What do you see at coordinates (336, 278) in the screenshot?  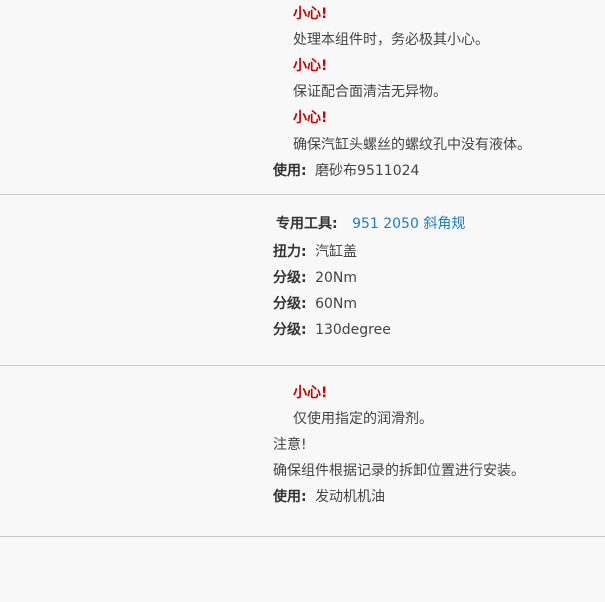 I see `grade-value: 20Nm` at bounding box center [336, 278].